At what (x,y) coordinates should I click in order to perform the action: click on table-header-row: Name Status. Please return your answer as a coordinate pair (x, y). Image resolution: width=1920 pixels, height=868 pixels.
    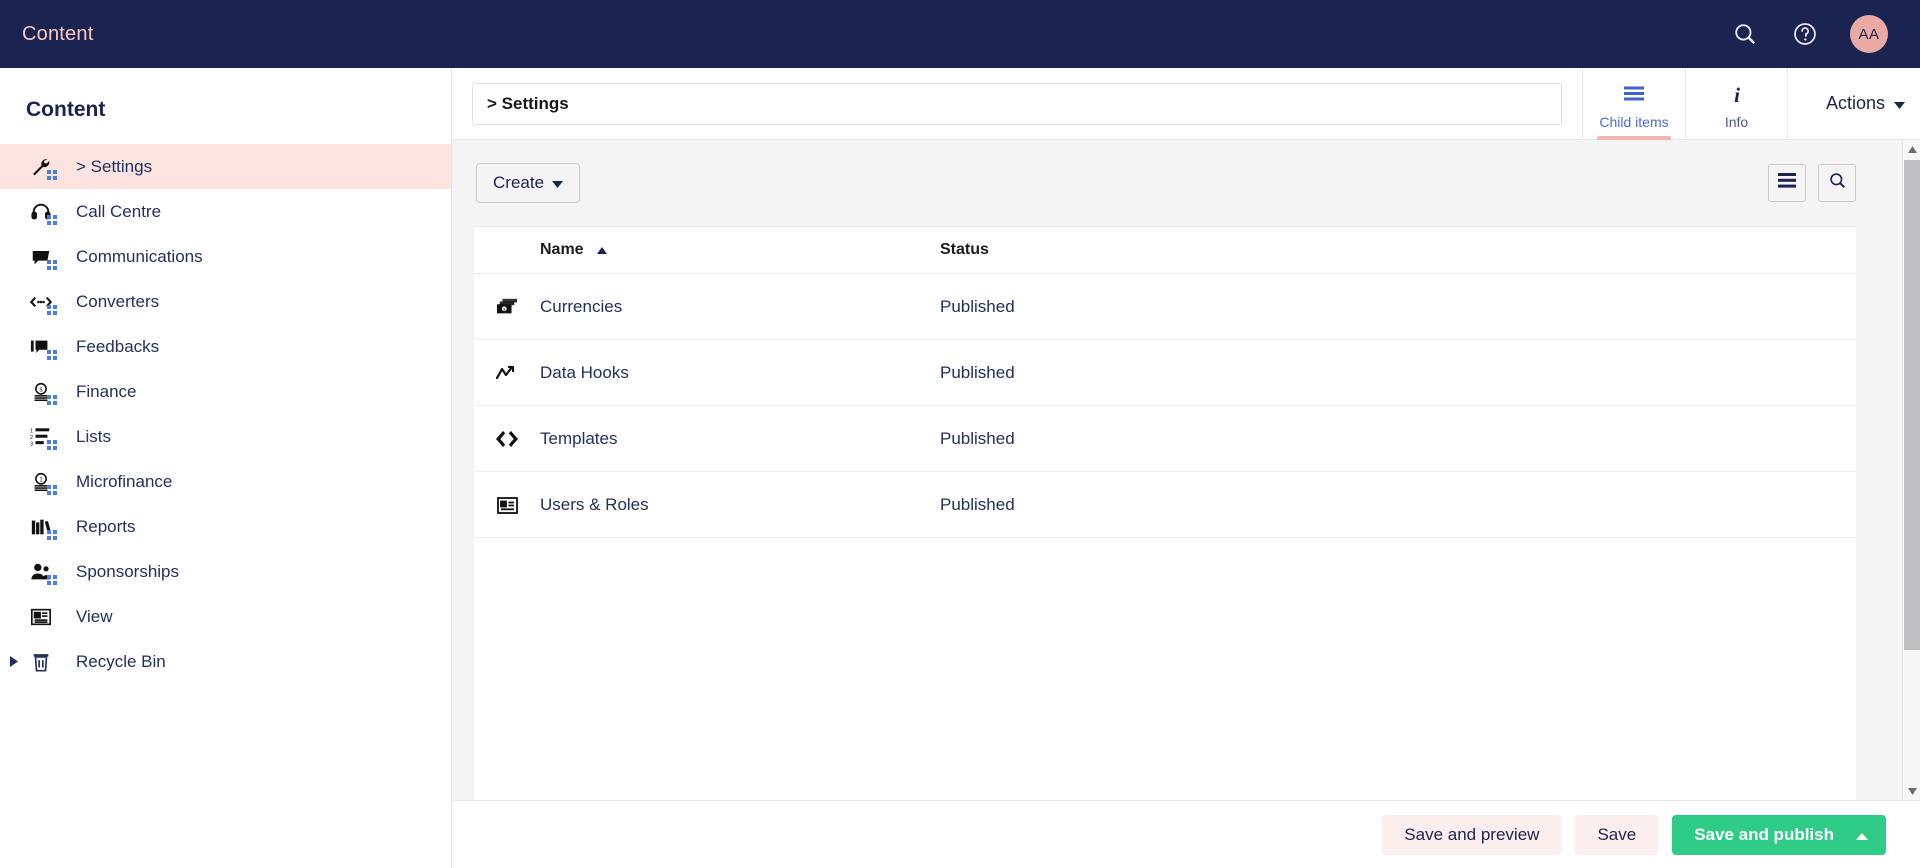
    Looking at the image, I should click on (1165, 250).